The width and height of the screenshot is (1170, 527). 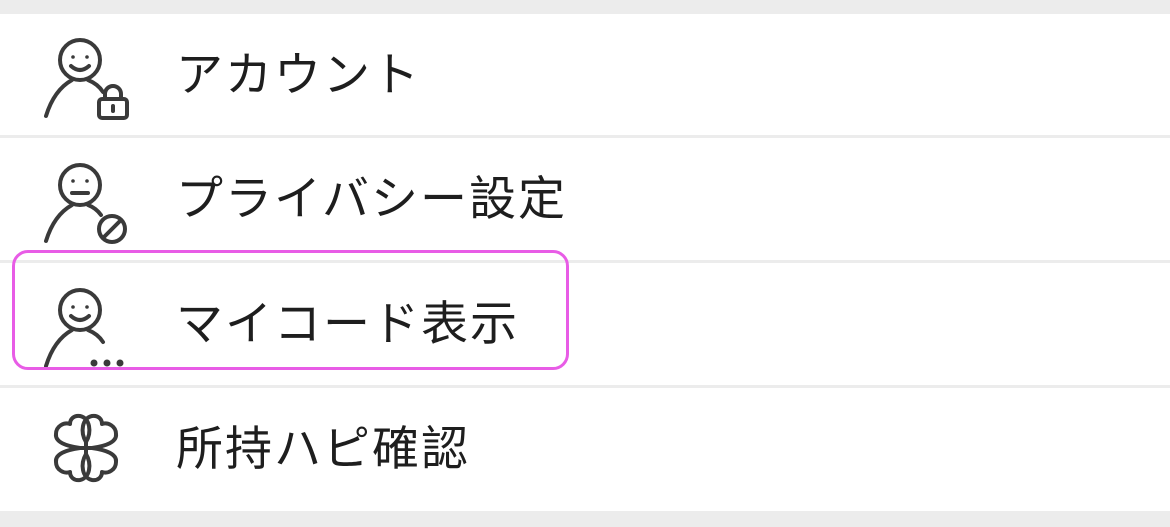 What do you see at coordinates (372, 199) in the screenshot?
I see `menu-item-label: プライバシー設定` at bounding box center [372, 199].